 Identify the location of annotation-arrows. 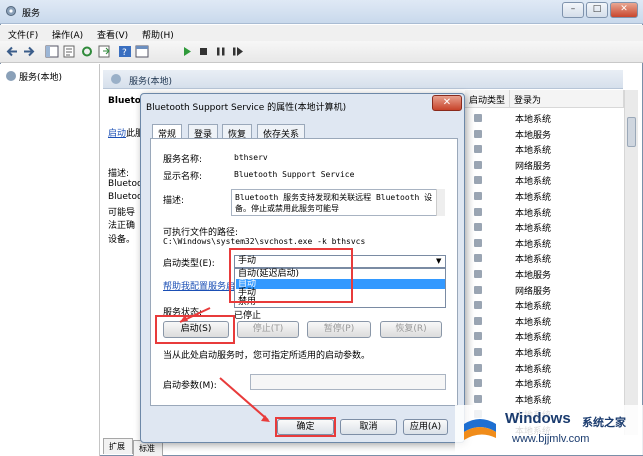
(224, 364).